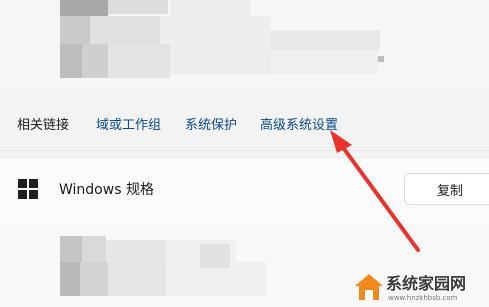  I want to click on link-domain-workgroup: 域或工作组, so click(128, 123).